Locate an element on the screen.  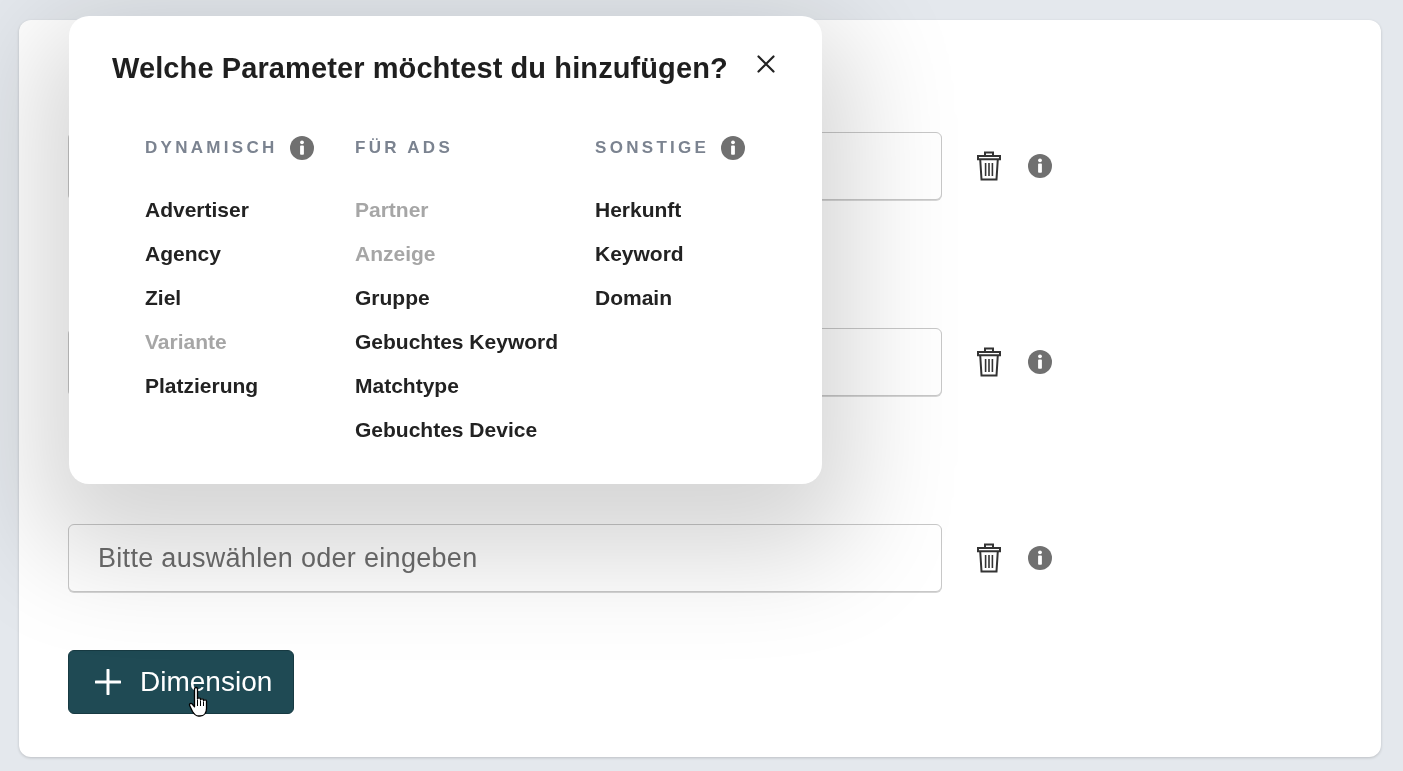
parameter-option: Agency is located at coordinates (183, 254).